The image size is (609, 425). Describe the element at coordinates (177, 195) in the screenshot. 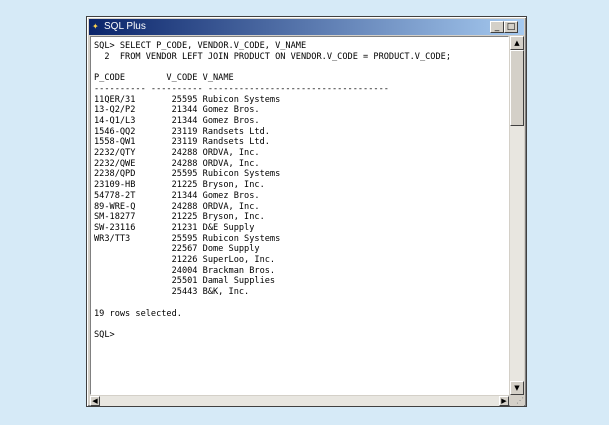

I see `result-row: 54778-2T 21344 Gomez Bros.` at that location.